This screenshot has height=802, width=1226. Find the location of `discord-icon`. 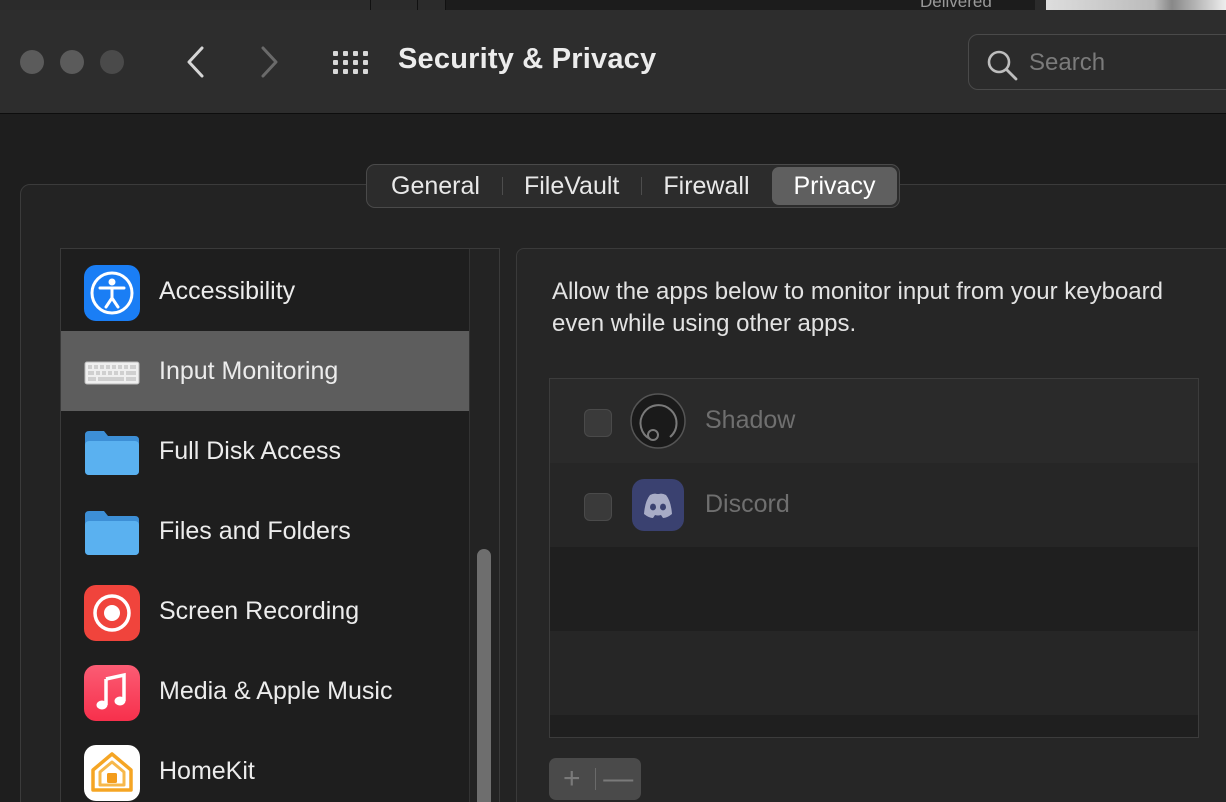

discord-icon is located at coordinates (658, 505).